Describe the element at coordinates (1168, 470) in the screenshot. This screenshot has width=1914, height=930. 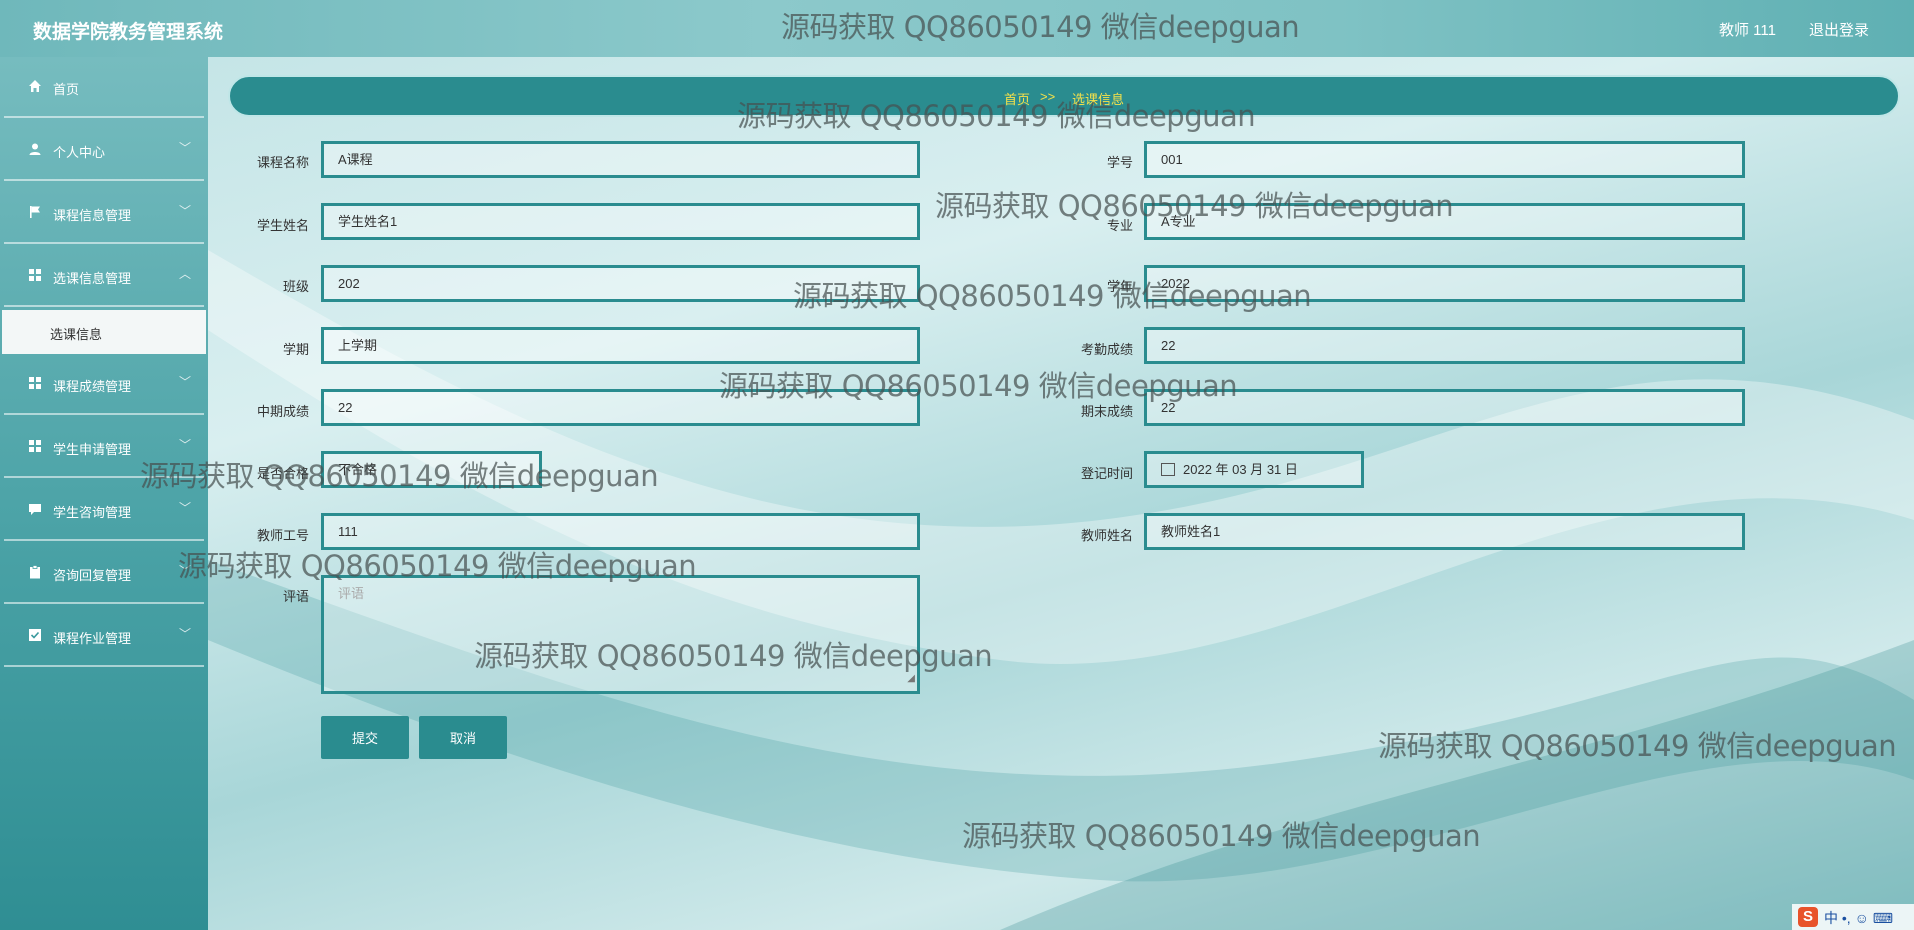
I see `calendar-icon` at that location.